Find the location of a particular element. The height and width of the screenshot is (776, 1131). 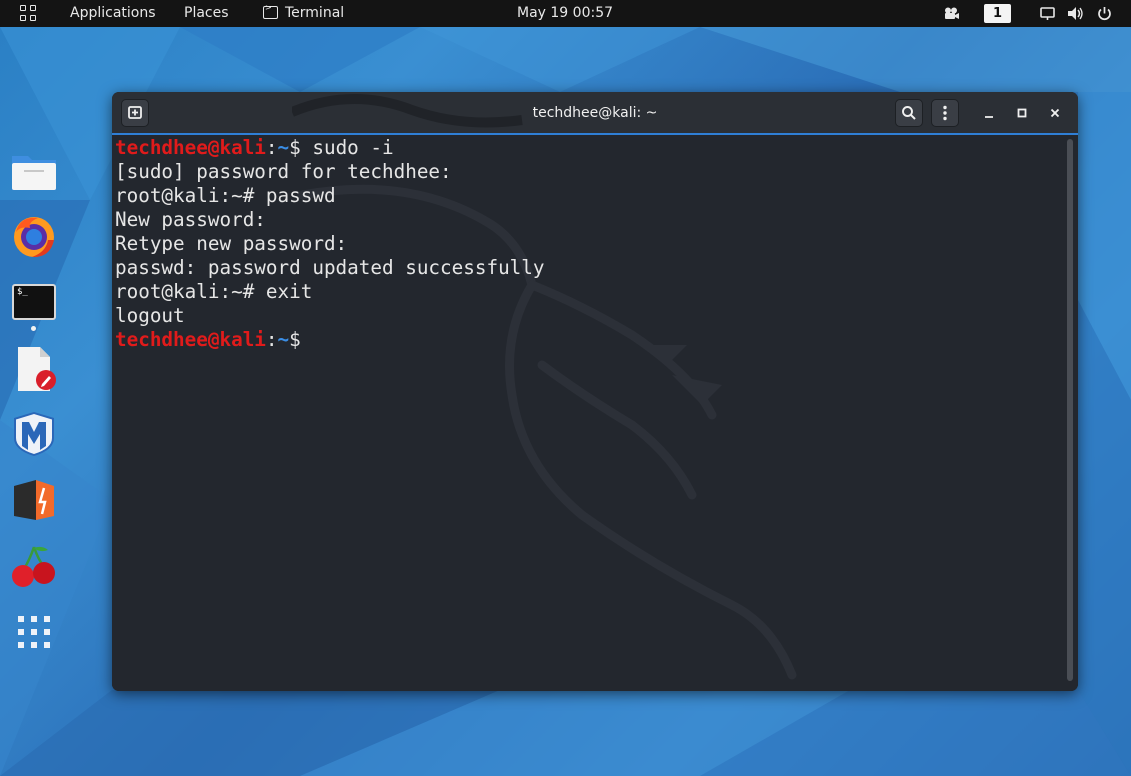

maximize-icon is located at coordinates (1022, 113).